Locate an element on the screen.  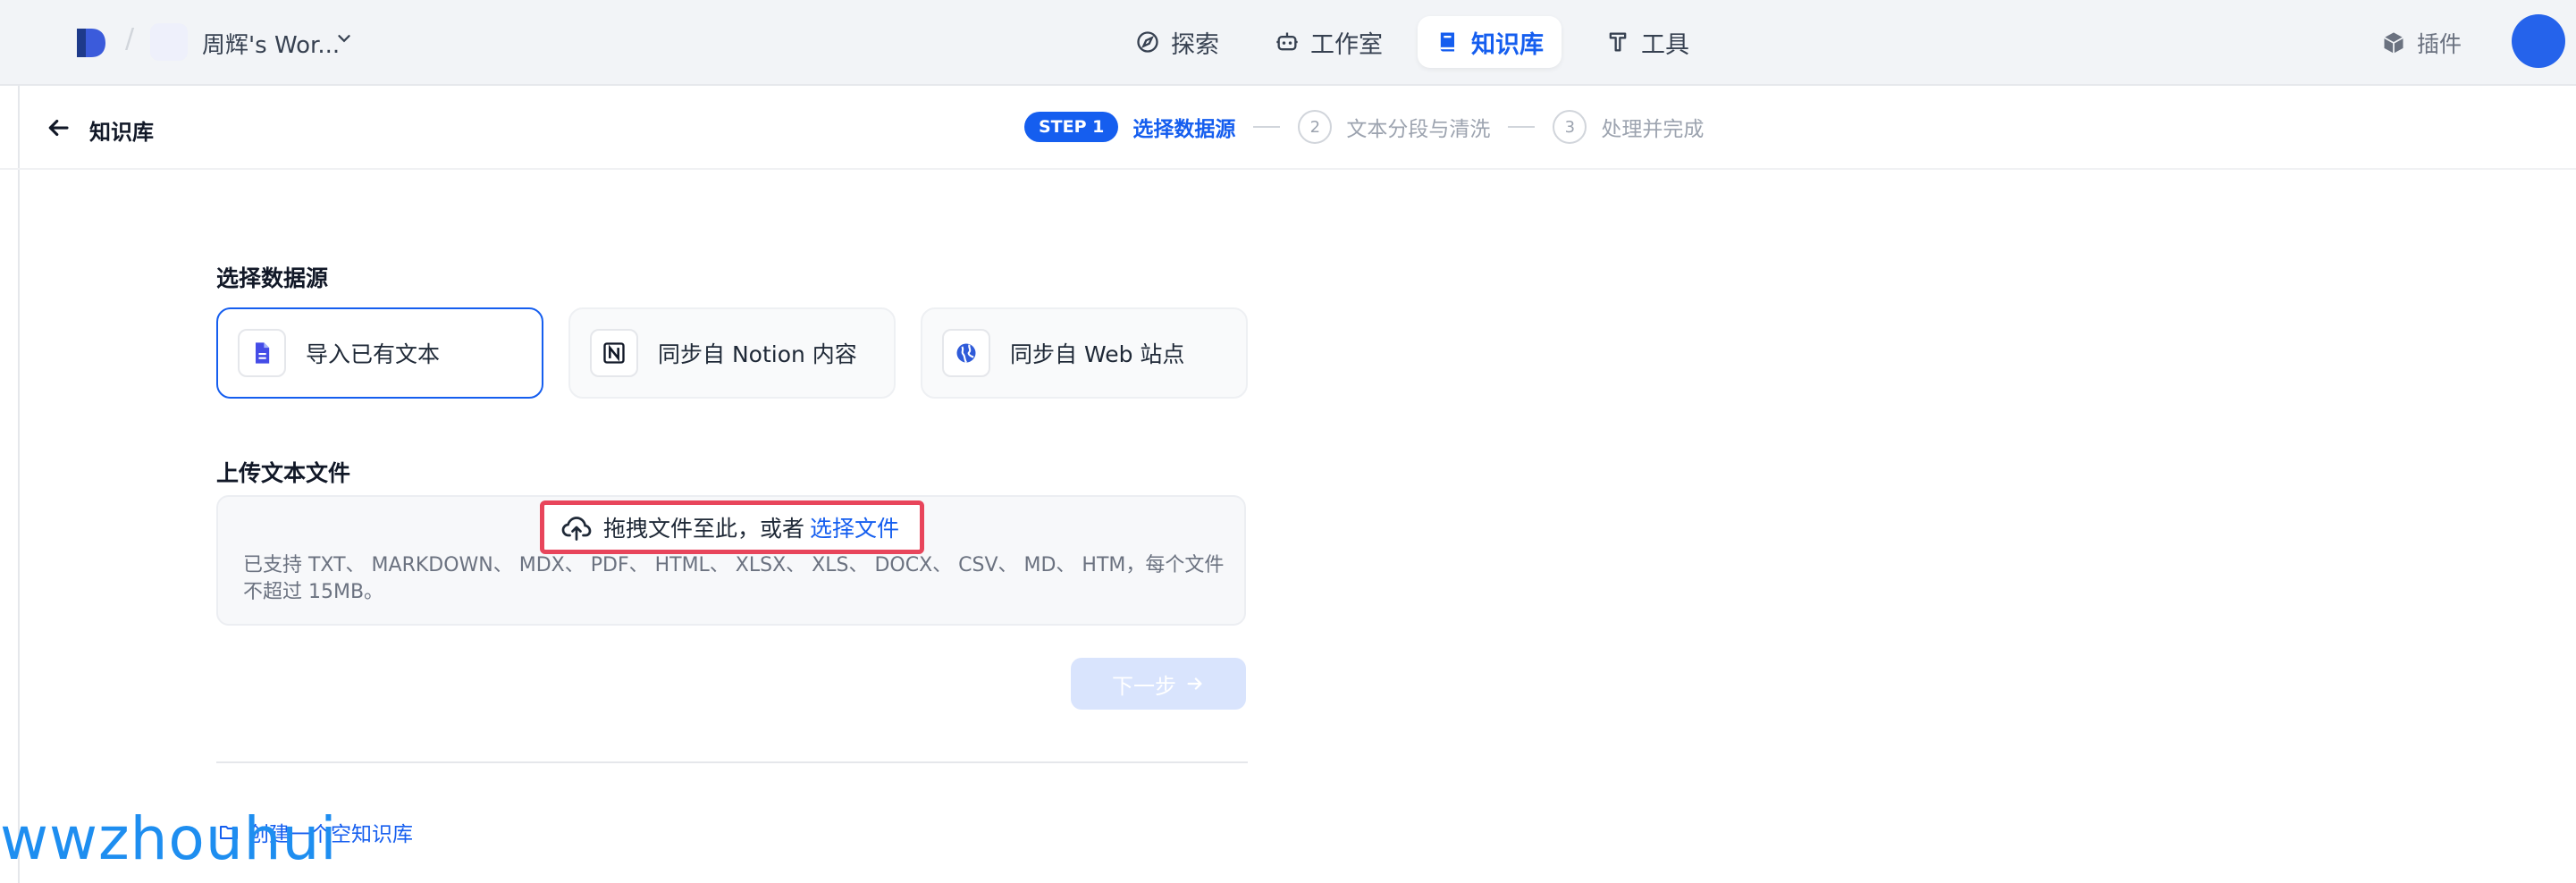
watermark: wwzhouhui is located at coordinates (169, 838).